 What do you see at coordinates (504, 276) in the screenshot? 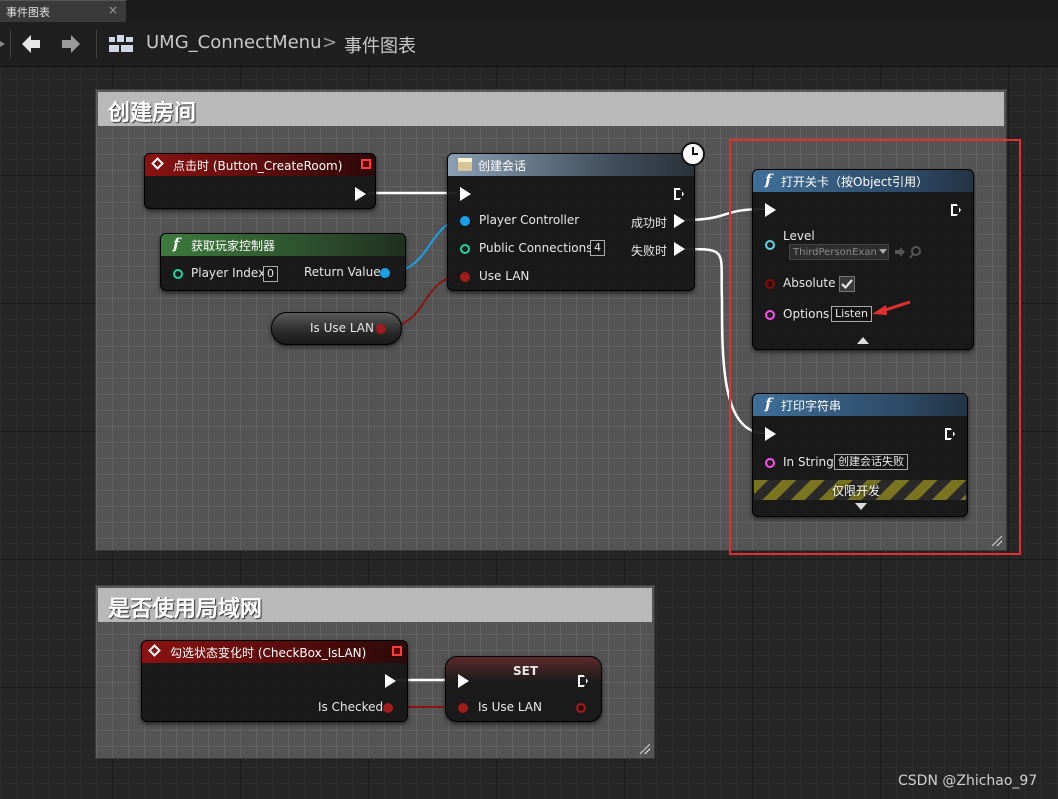
I see `use-lan-label: Use LAN` at bounding box center [504, 276].